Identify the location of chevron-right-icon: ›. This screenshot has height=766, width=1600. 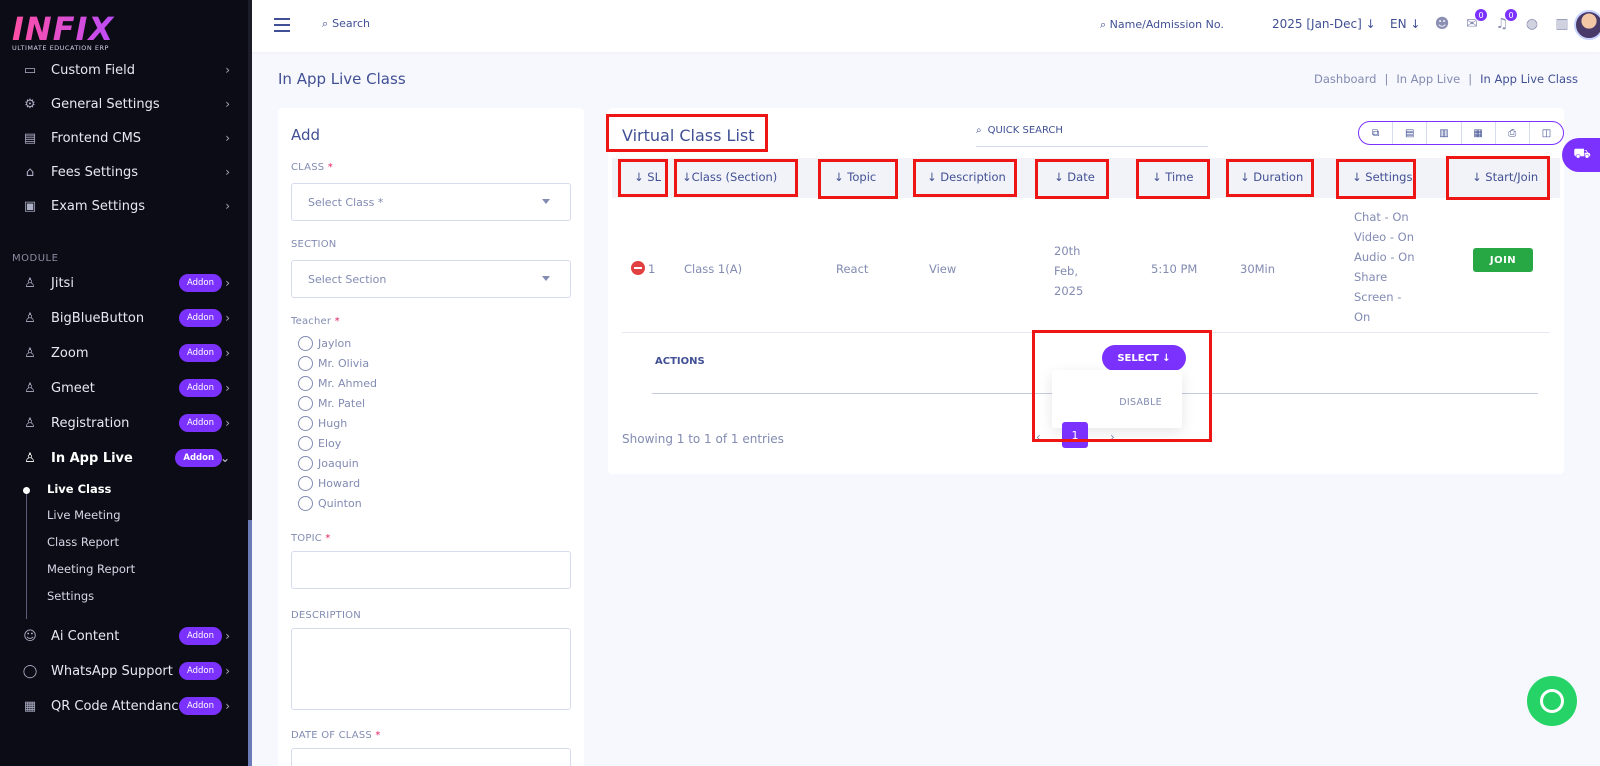
(227, 283).